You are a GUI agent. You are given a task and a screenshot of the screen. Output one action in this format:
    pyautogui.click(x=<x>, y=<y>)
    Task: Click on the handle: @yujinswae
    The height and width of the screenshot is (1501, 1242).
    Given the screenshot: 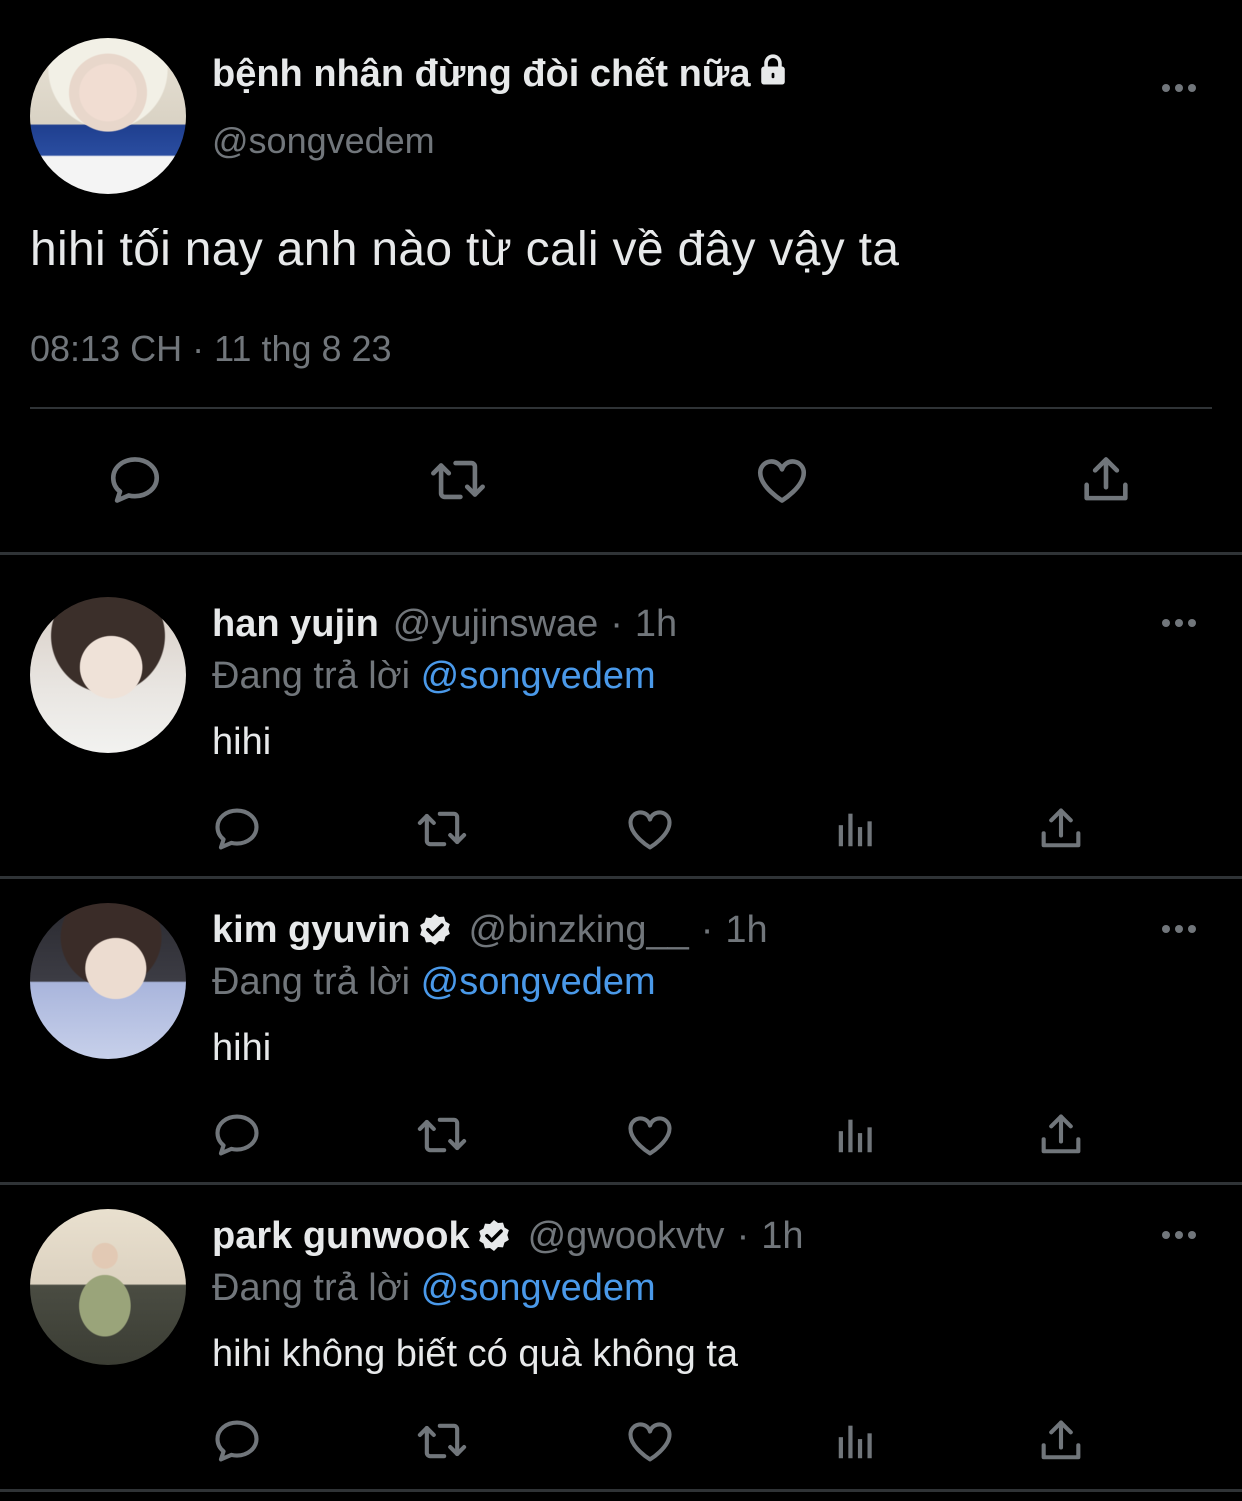 What is the action you would take?
    pyautogui.click(x=495, y=624)
    